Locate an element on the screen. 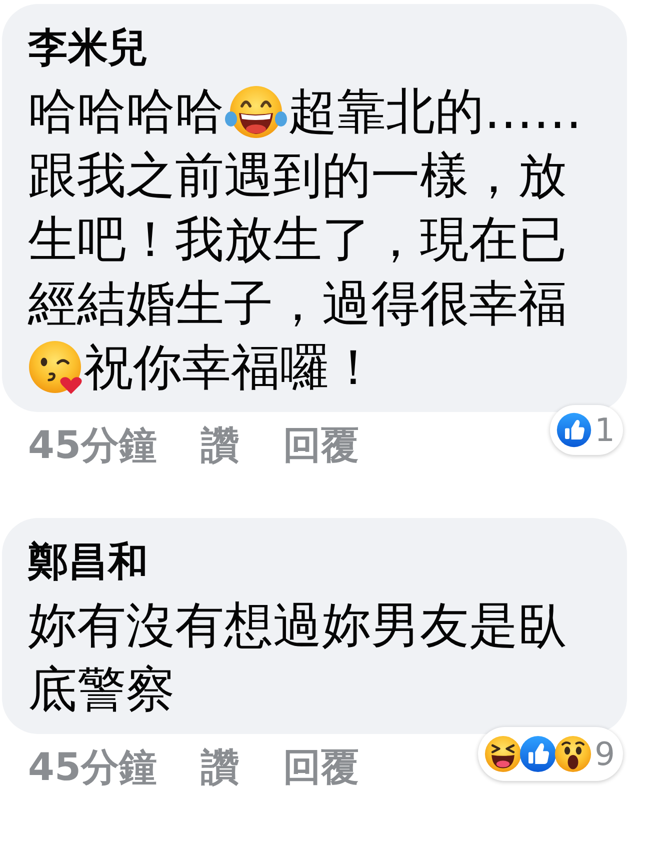 This screenshot has width=660, height=841. comment-text: 祝你幸福囉！ is located at coordinates (231, 368).